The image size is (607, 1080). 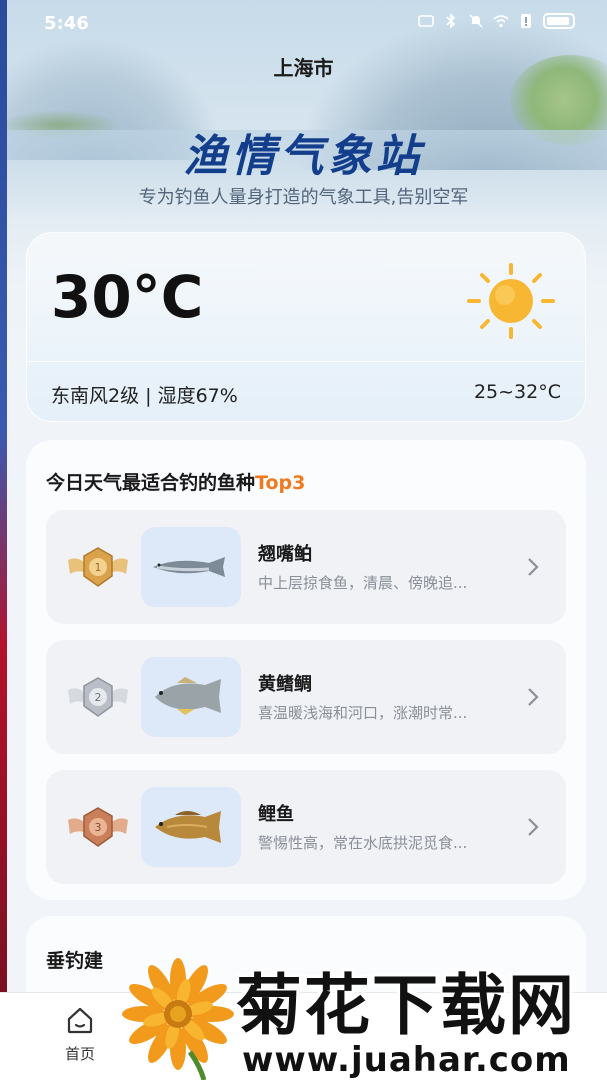 I want to click on svg-text: 1, so click(x=98, y=567).